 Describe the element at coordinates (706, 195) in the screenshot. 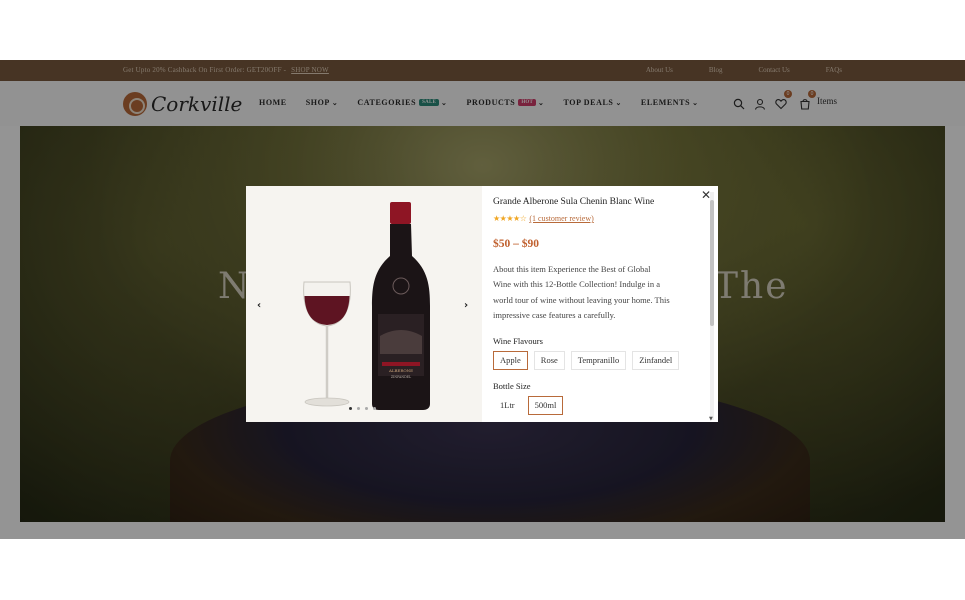

I see `close-icon: ✕` at that location.